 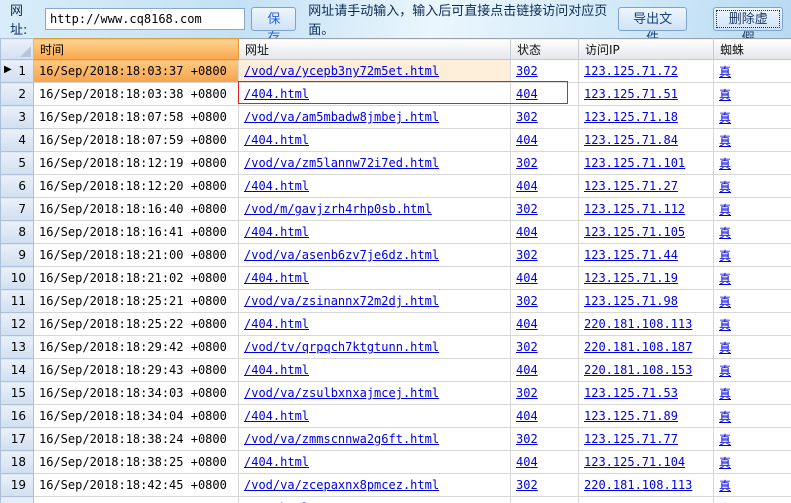 What do you see at coordinates (17, 232) in the screenshot?
I see `row-header: ▶8` at bounding box center [17, 232].